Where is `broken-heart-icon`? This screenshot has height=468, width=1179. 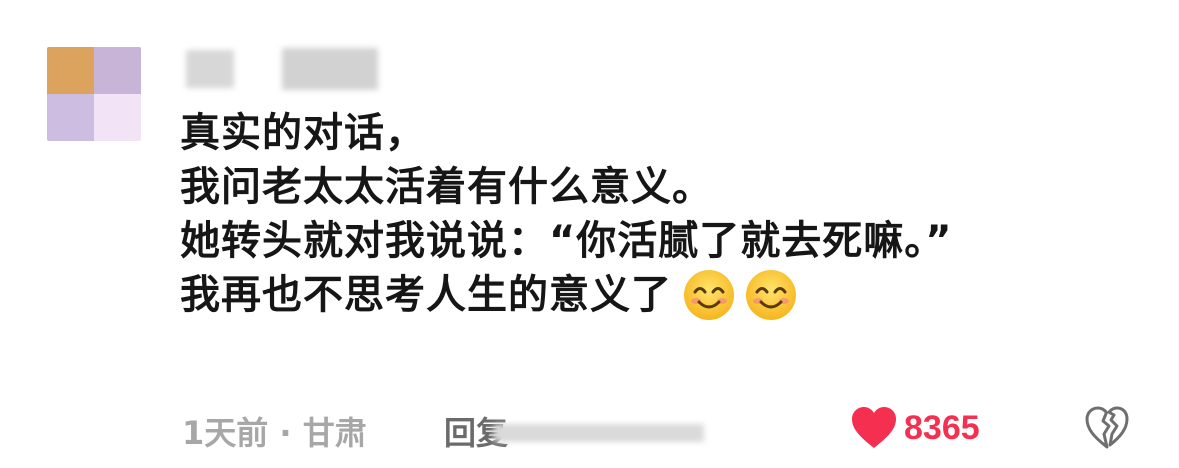 broken-heart-icon is located at coordinates (1107, 428).